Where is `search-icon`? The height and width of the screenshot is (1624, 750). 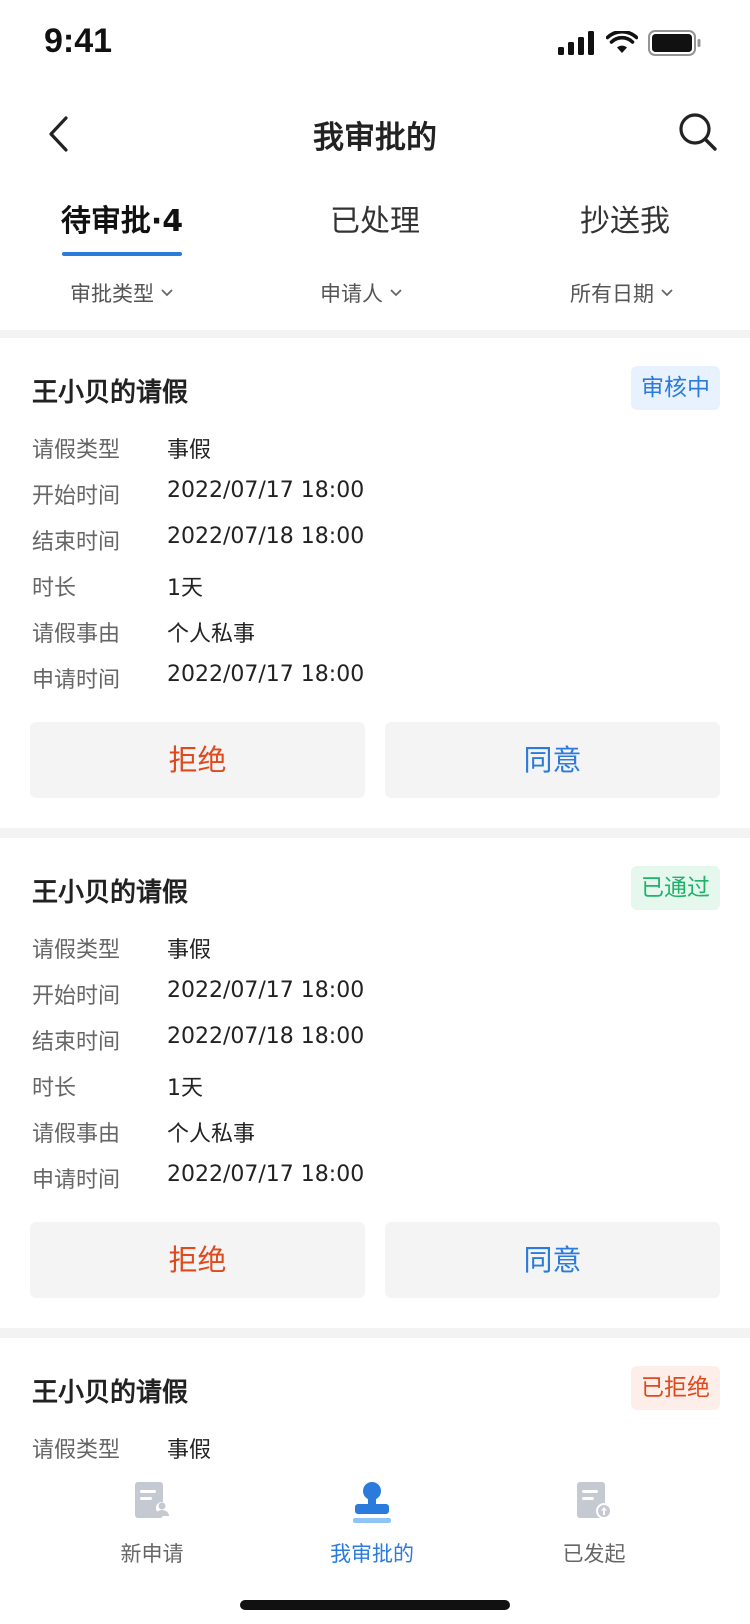 search-icon is located at coordinates (698, 132).